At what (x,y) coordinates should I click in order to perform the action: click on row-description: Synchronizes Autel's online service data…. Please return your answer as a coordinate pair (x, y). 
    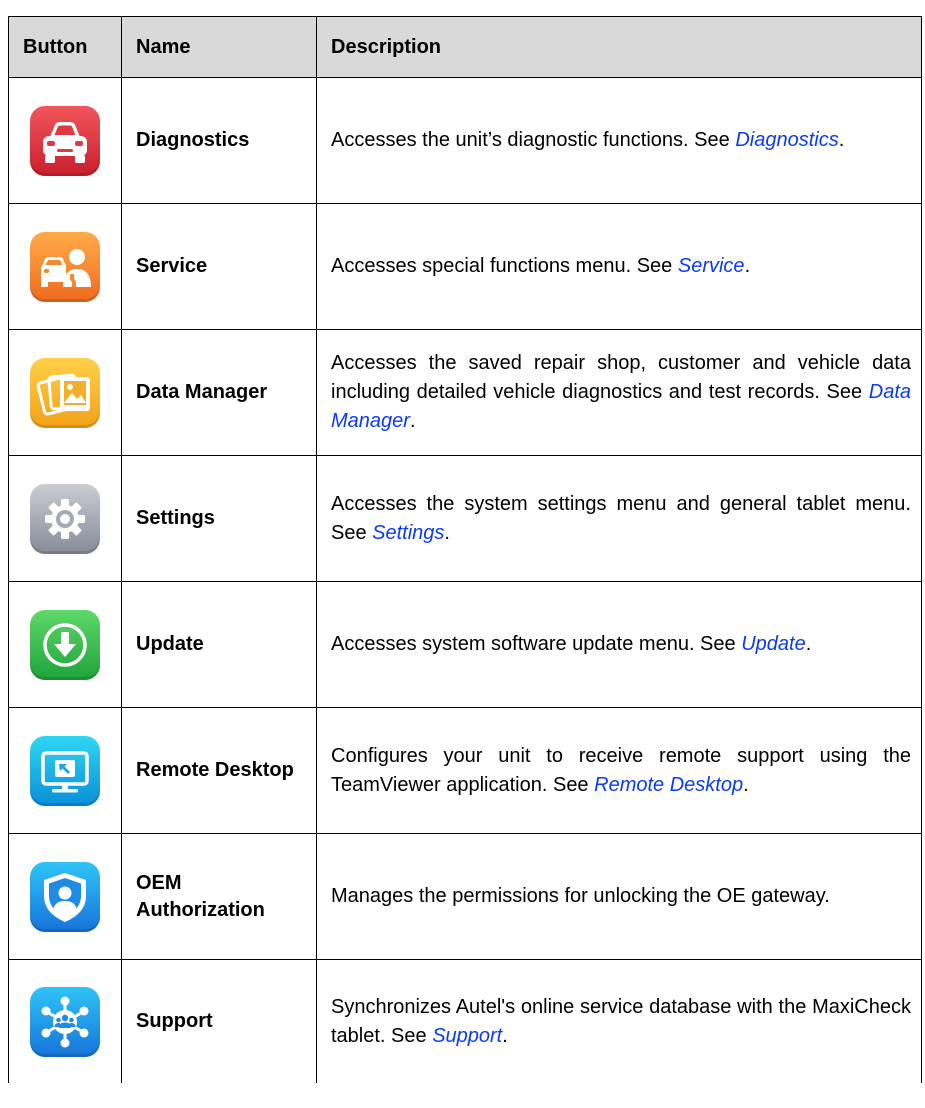
    Looking at the image, I should click on (619, 1021).